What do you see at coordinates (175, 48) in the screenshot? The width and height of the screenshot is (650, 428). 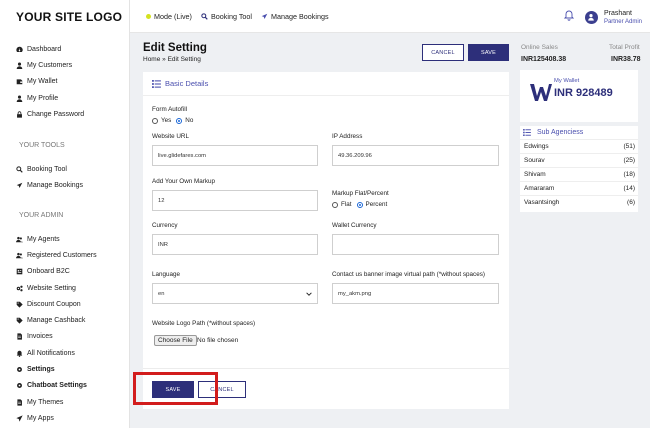 I see `page-title: Edit Setting` at bounding box center [175, 48].